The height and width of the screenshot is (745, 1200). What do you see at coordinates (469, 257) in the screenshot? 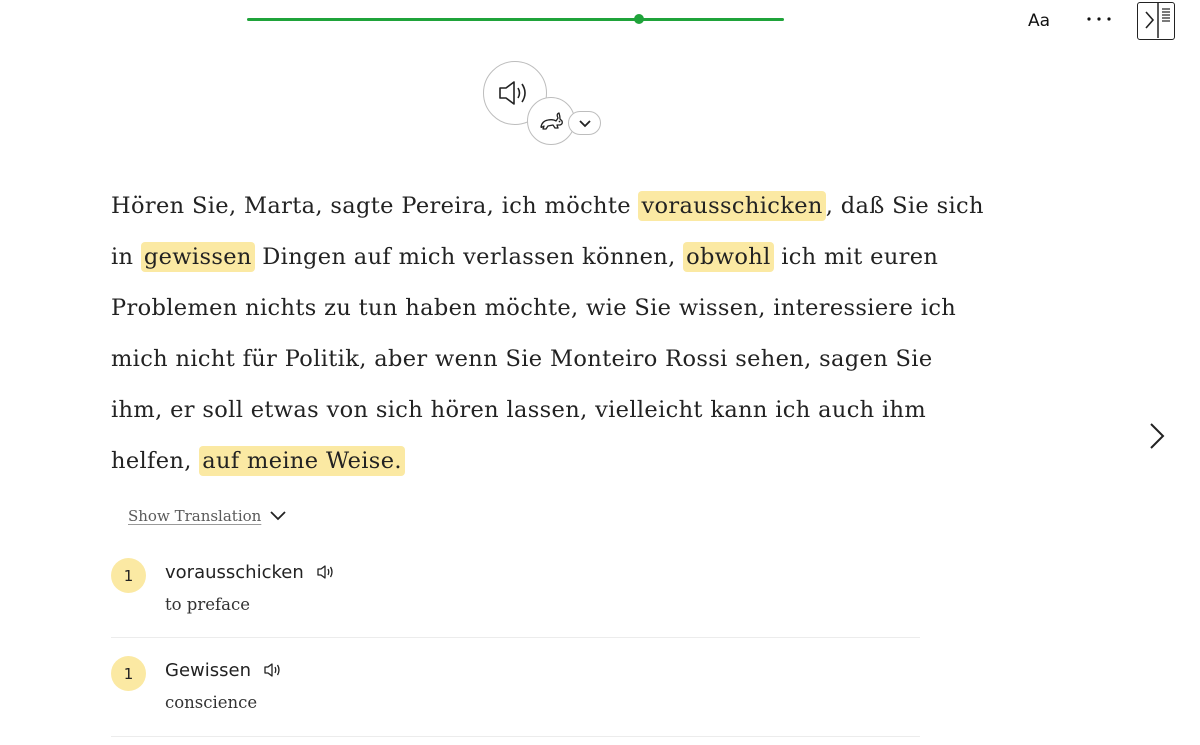
I see `passage-text: Dingen auf mich verlassen können,` at bounding box center [469, 257].